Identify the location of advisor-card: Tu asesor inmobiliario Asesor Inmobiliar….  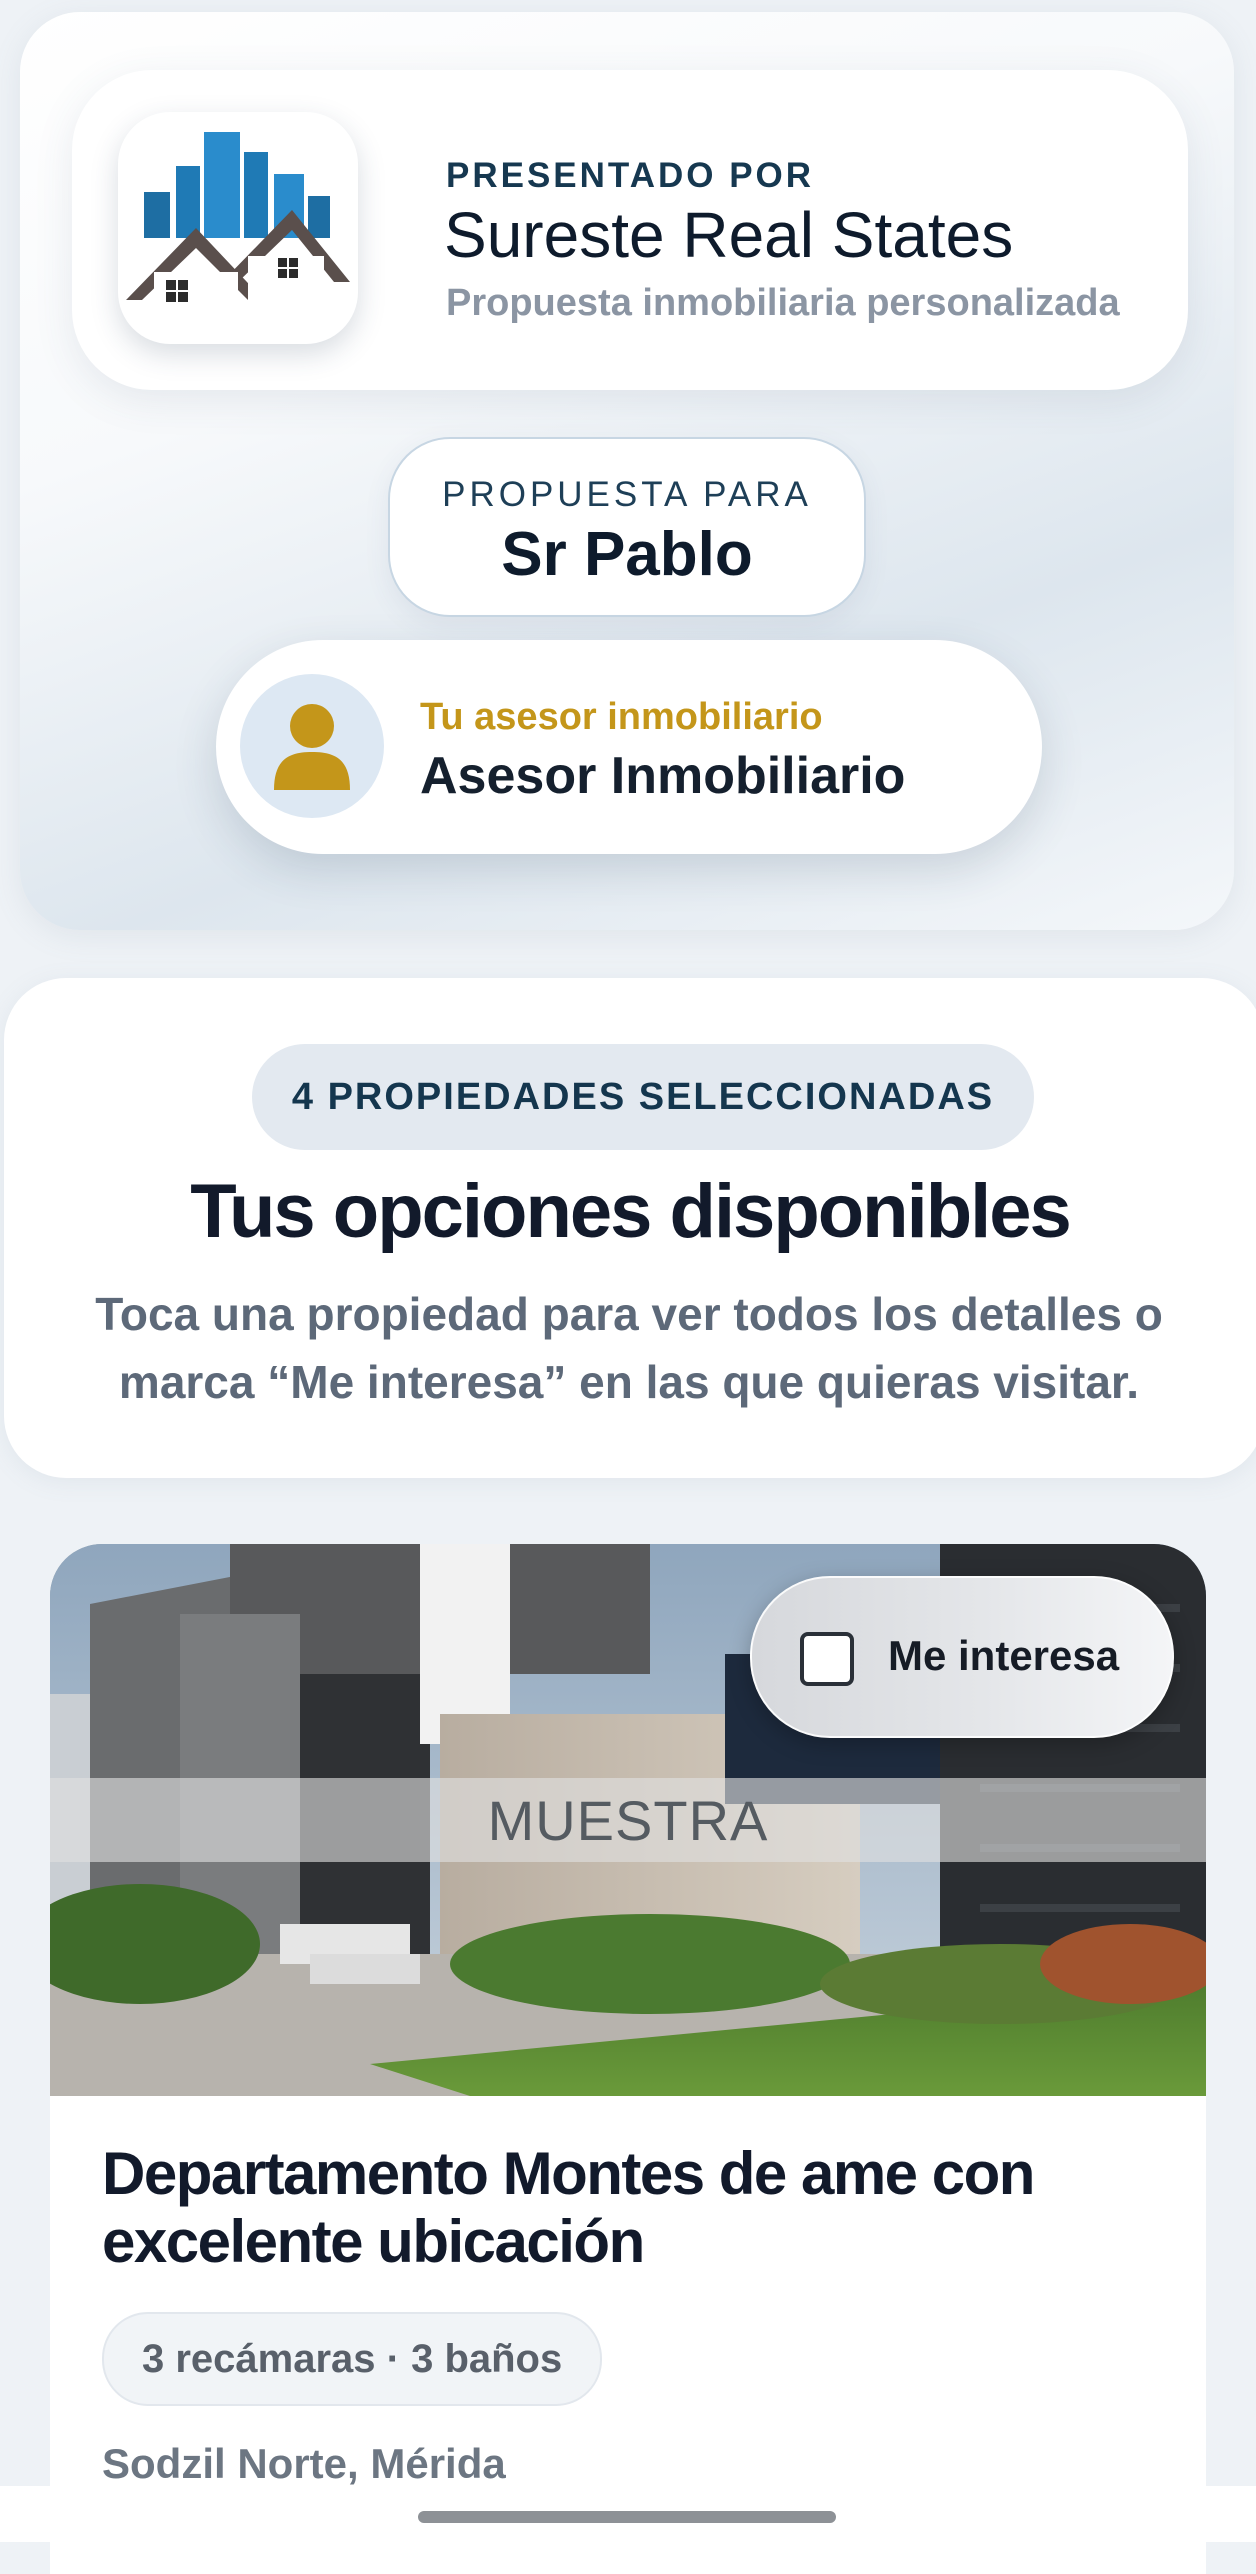
(629, 747).